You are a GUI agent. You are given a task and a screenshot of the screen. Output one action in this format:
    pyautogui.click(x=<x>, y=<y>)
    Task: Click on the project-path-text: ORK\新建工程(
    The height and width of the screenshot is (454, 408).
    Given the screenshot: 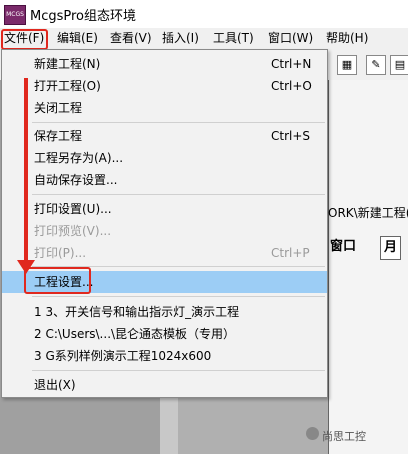 What is the action you would take?
    pyautogui.click(x=368, y=213)
    